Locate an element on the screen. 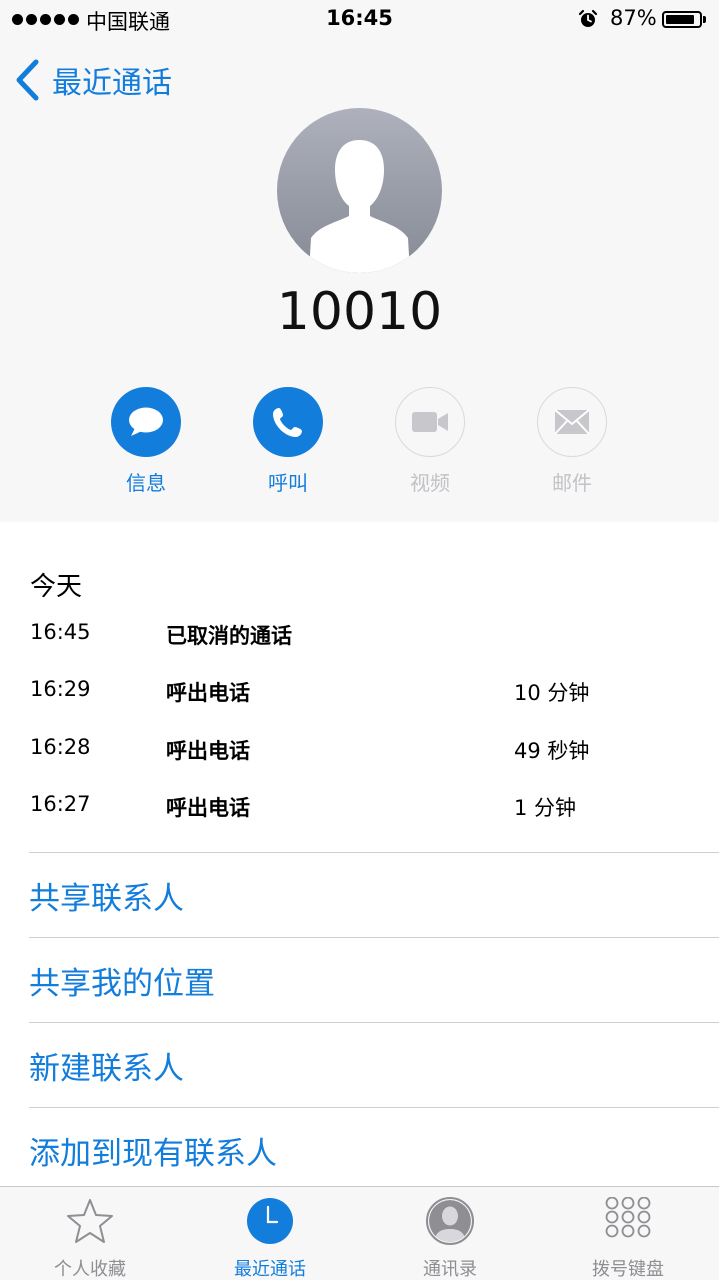  call-duration: 1 分钟 is located at coordinates (545, 808).